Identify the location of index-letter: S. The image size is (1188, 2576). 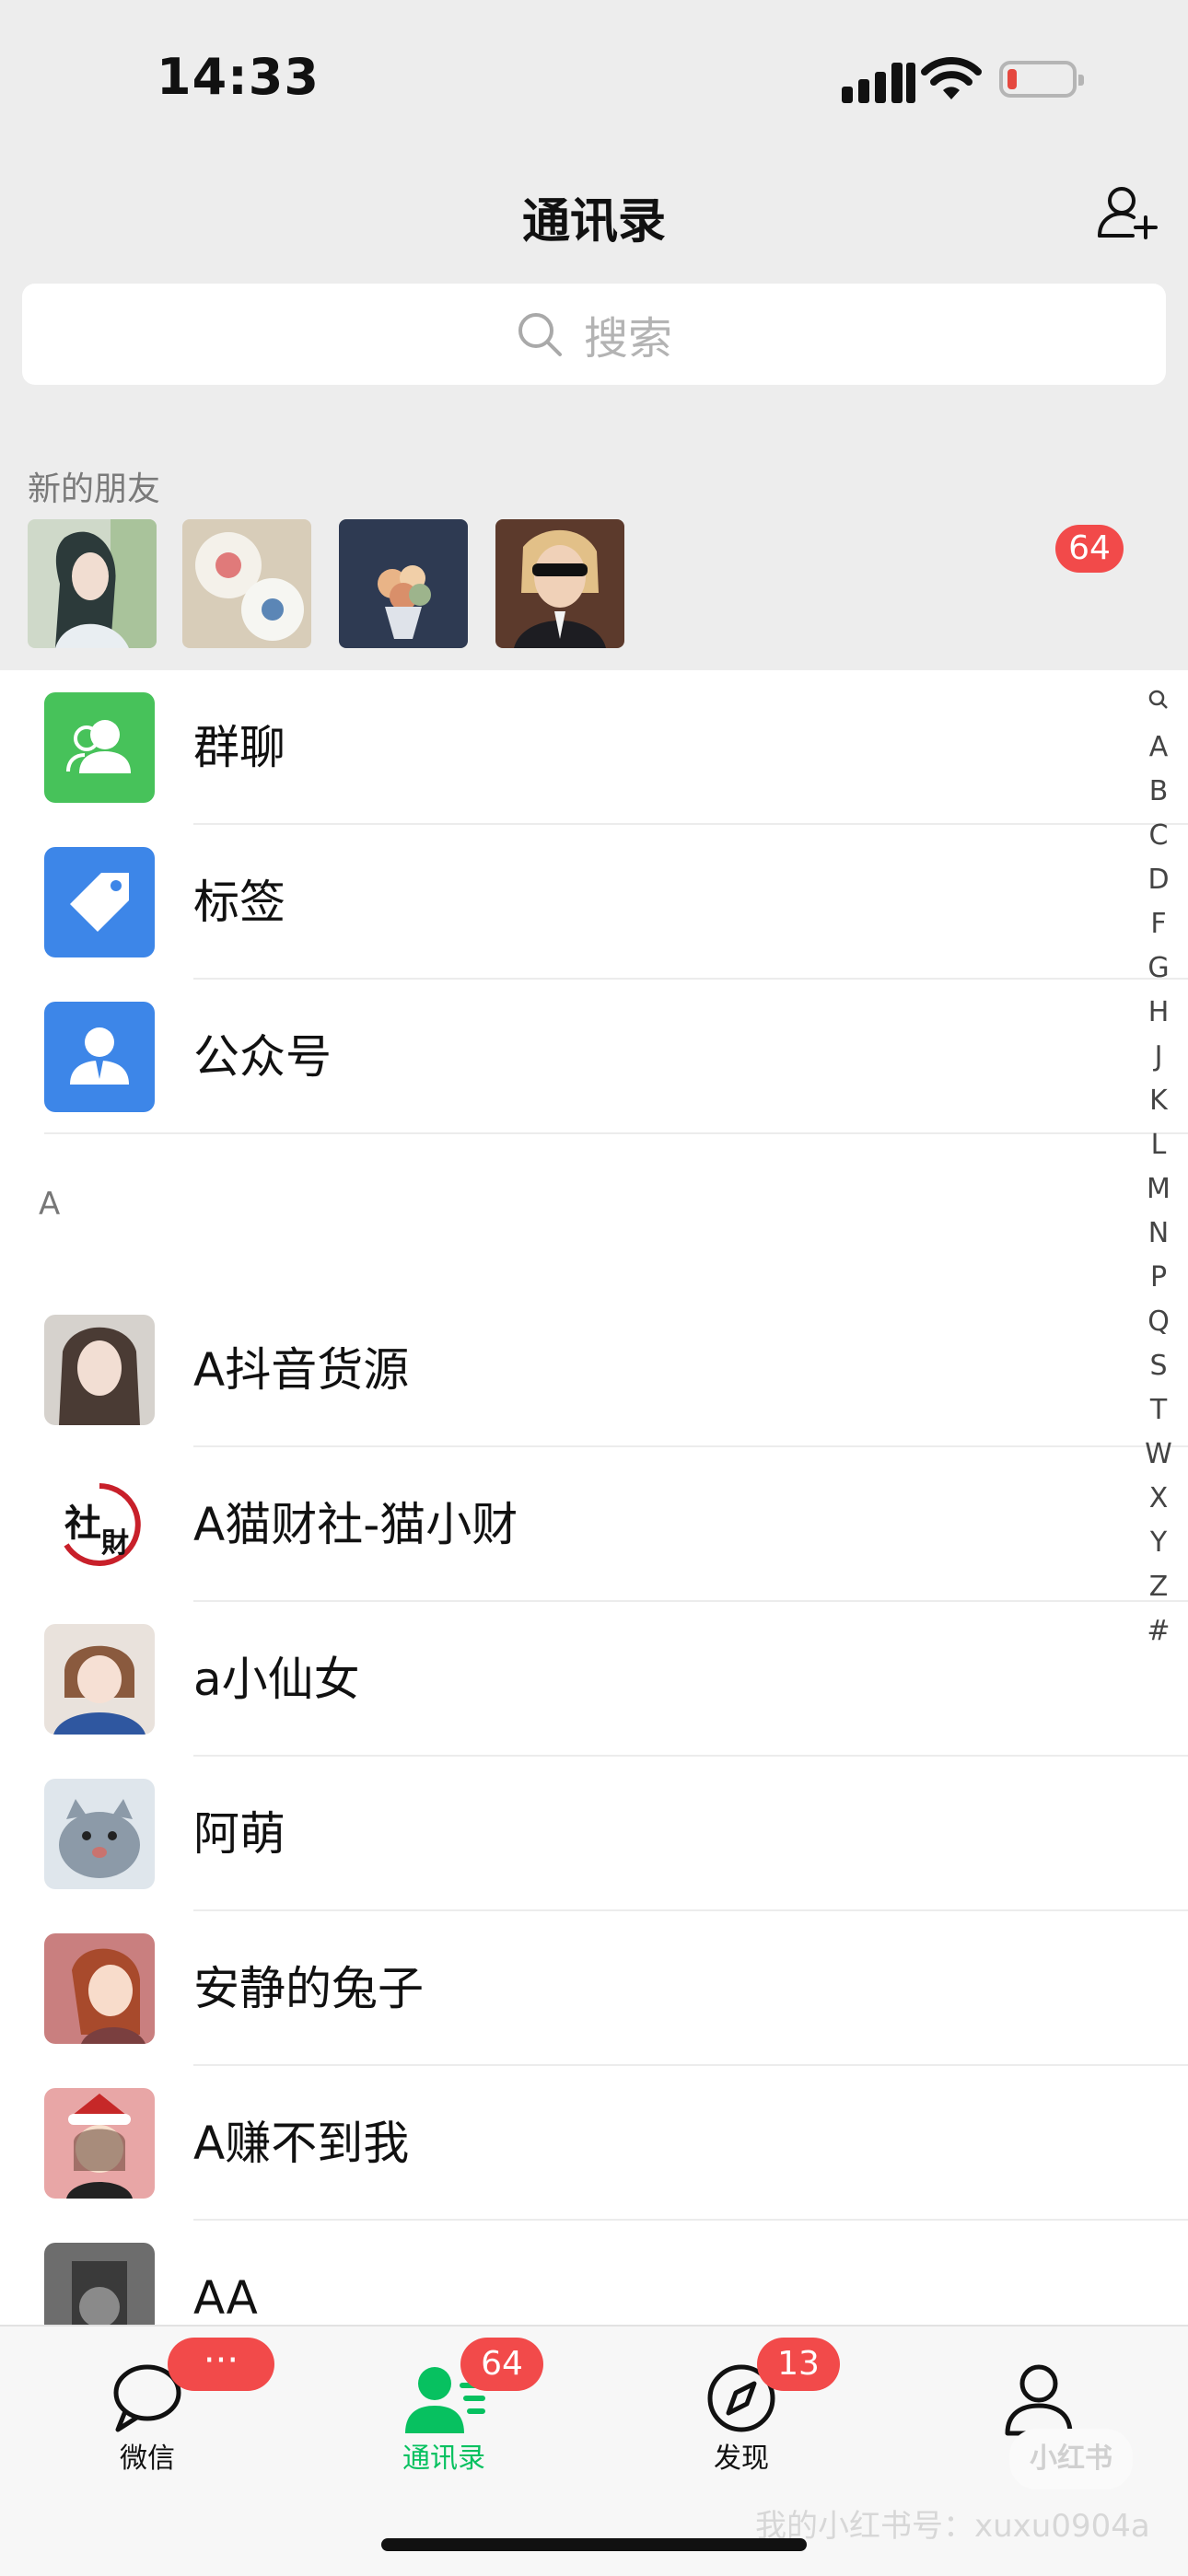
(1159, 1366).